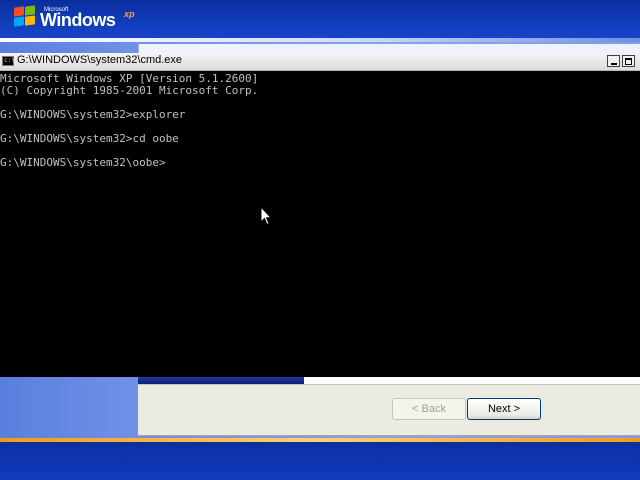  I want to click on back-button: < Back, so click(429, 409).